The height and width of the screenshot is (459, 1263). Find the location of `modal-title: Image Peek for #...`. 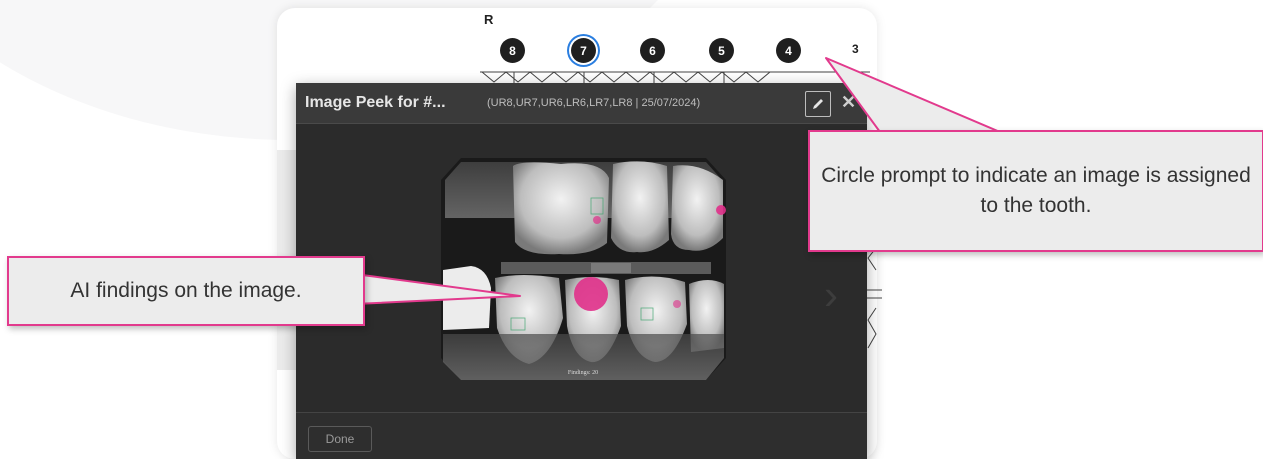

modal-title: Image Peek for #... is located at coordinates (375, 102).